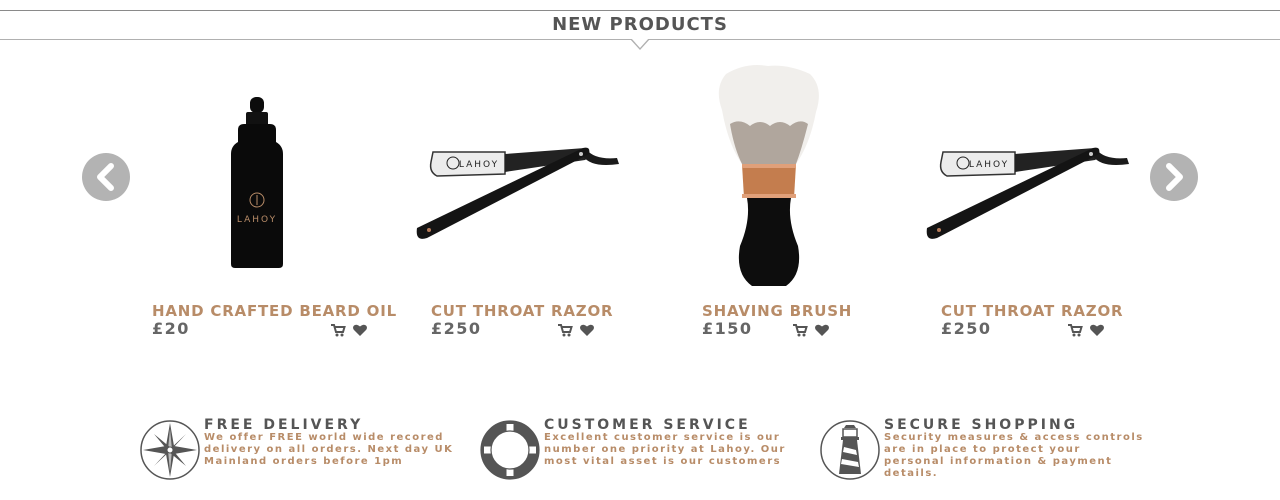 This screenshot has width=1280, height=500. I want to click on product-name: HAND CRAFTED BEARD OIL, so click(274, 311).